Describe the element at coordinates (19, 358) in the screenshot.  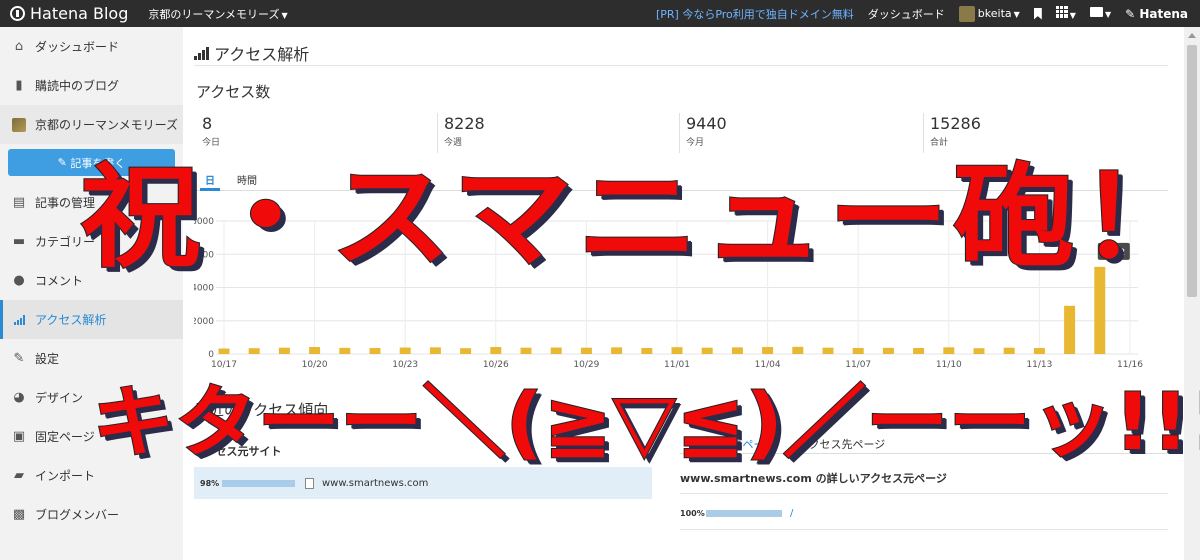
I see `wrench-icon: ✎` at that location.